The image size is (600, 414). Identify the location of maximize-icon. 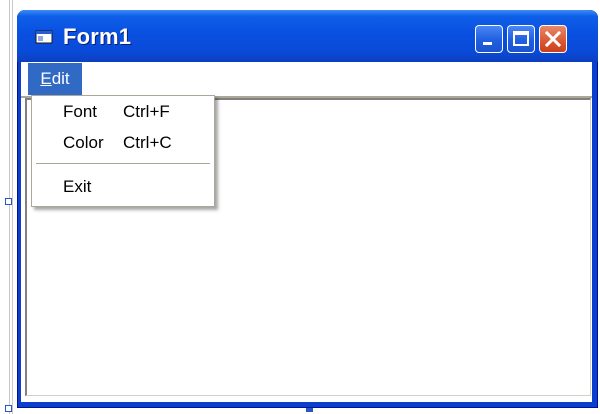
(521, 38).